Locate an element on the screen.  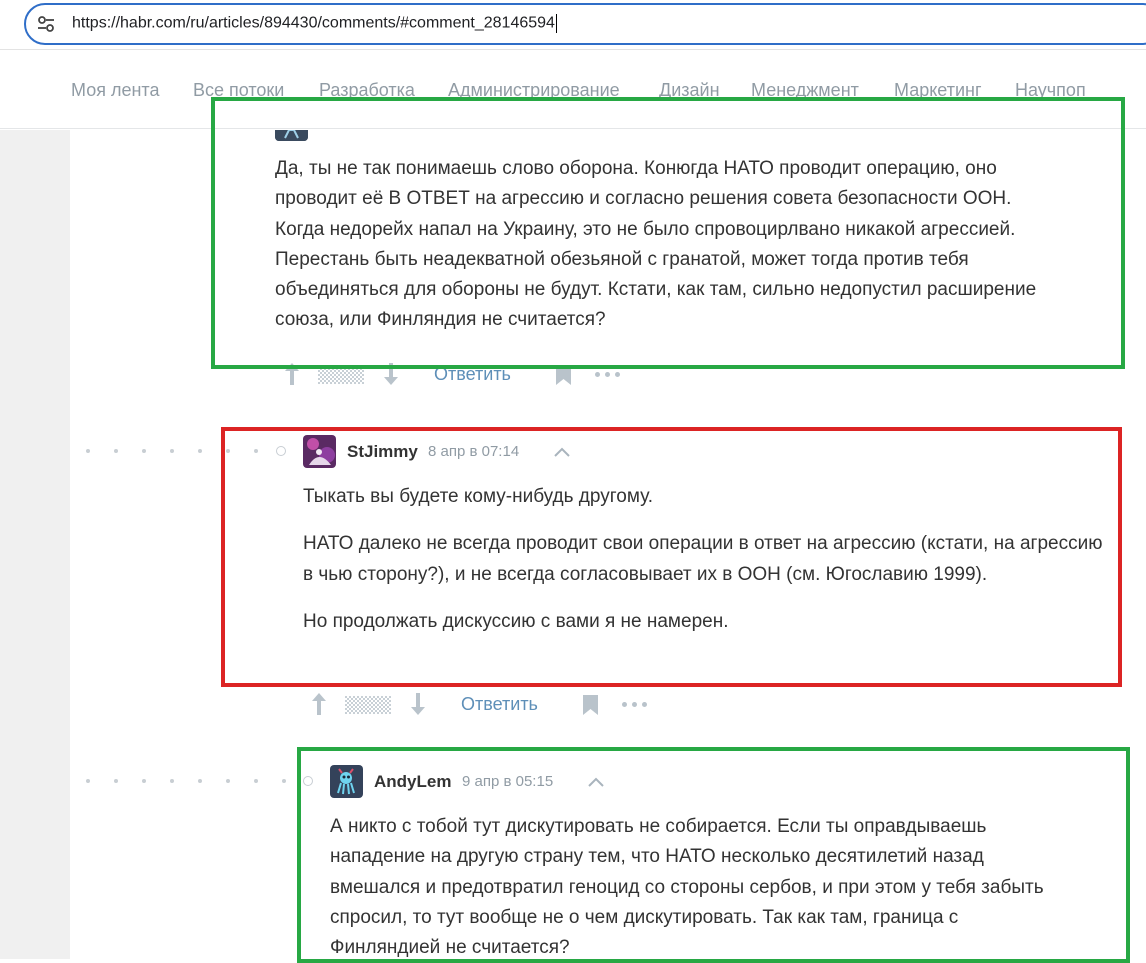
rating-placeholder-icon is located at coordinates (368, 705).